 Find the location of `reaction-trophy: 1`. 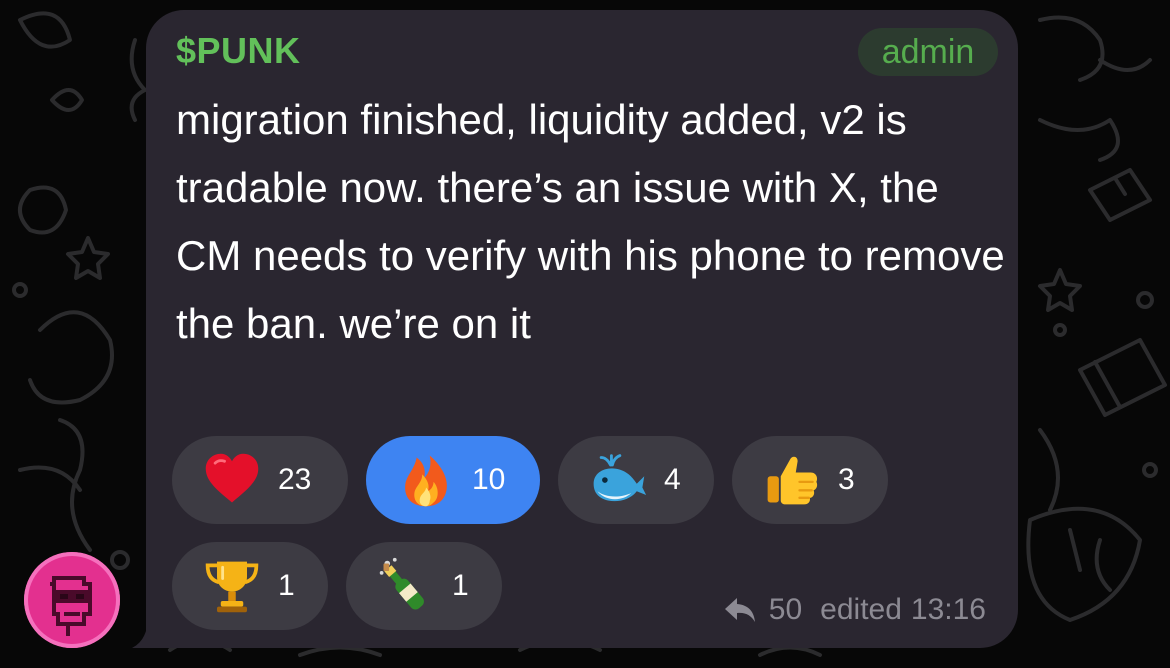

reaction-trophy: 1 is located at coordinates (250, 586).